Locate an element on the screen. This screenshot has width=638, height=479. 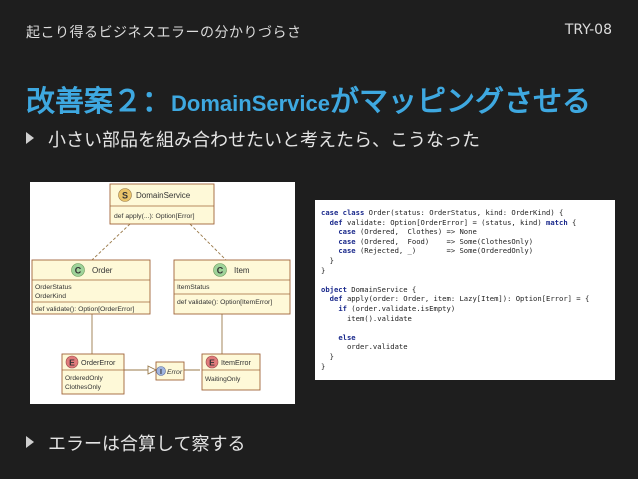
ds-stereo: S is located at coordinates (125, 196).